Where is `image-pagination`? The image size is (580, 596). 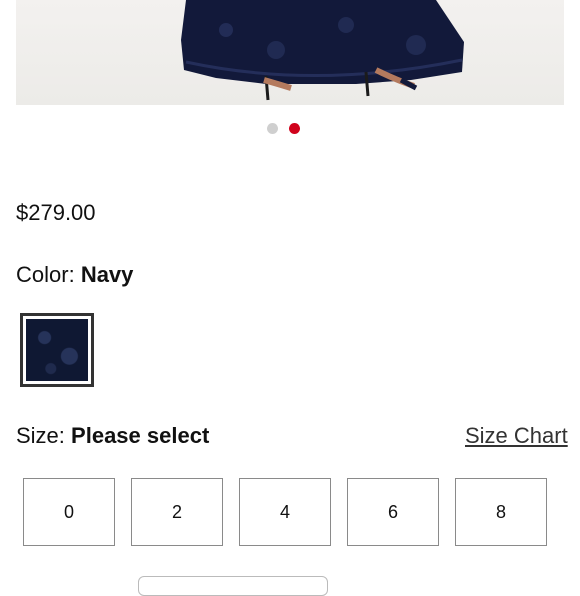
image-pagination is located at coordinates (283, 128).